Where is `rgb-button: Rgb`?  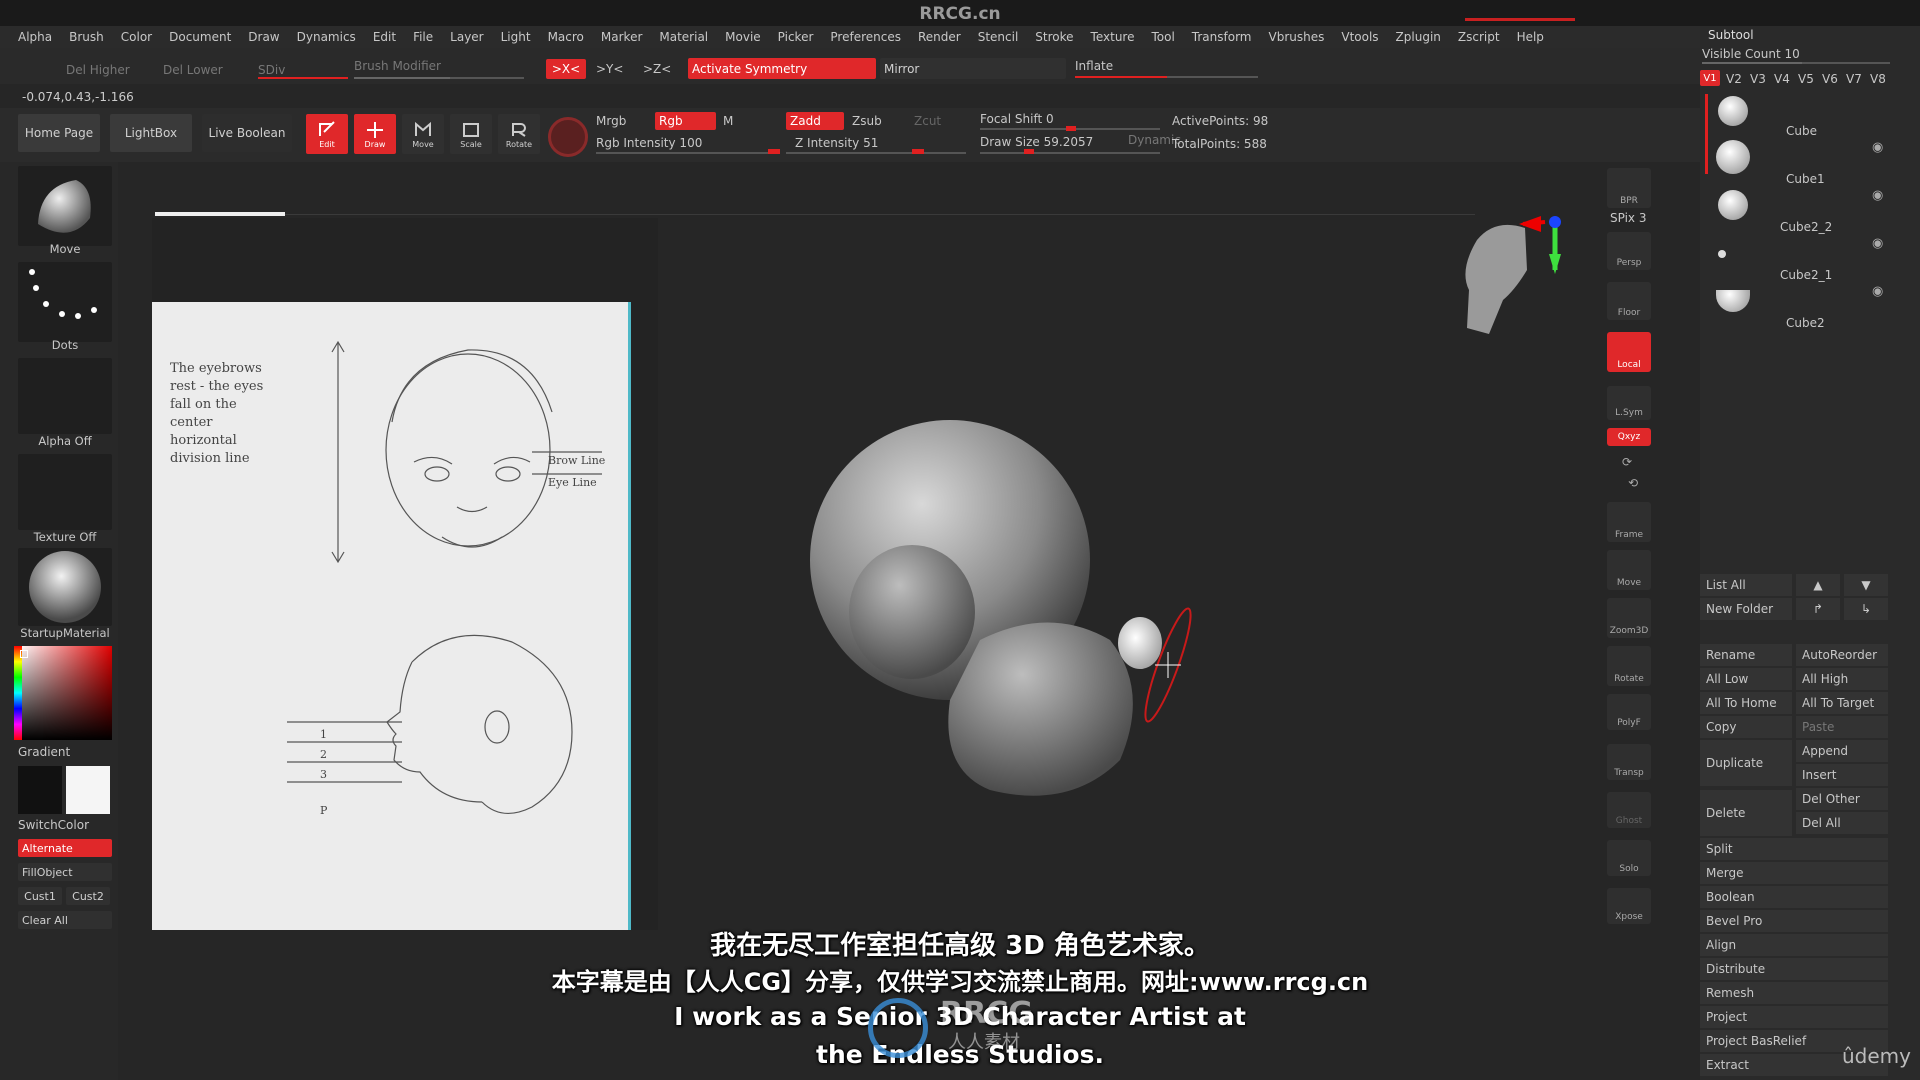 rgb-button: Rgb is located at coordinates (685, 121).